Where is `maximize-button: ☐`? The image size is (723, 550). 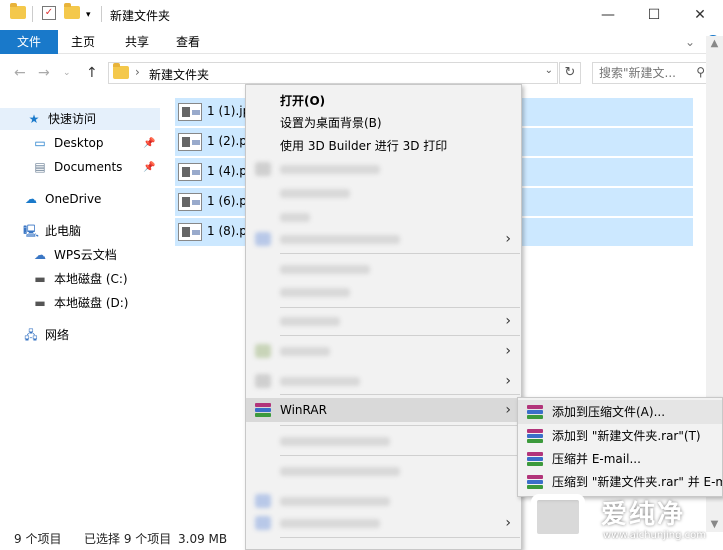 maximize-button: ☐ is located at coordinates (654, 15).